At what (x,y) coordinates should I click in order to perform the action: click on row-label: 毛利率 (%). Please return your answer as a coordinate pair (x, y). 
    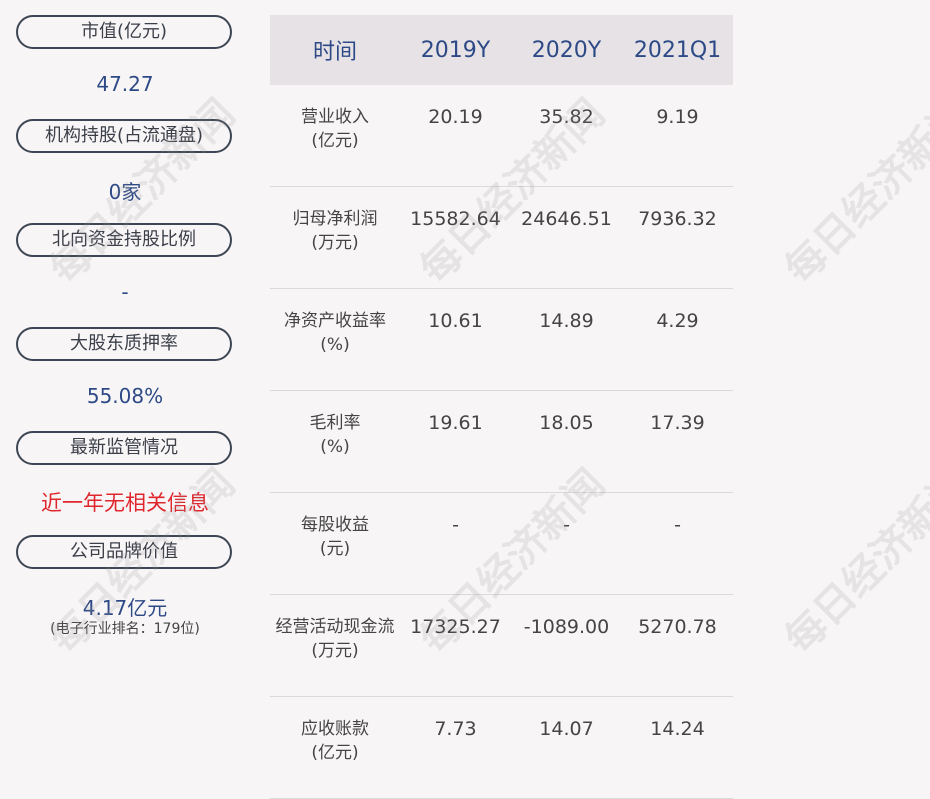
    Looking at the image, I should click on (335, 441).